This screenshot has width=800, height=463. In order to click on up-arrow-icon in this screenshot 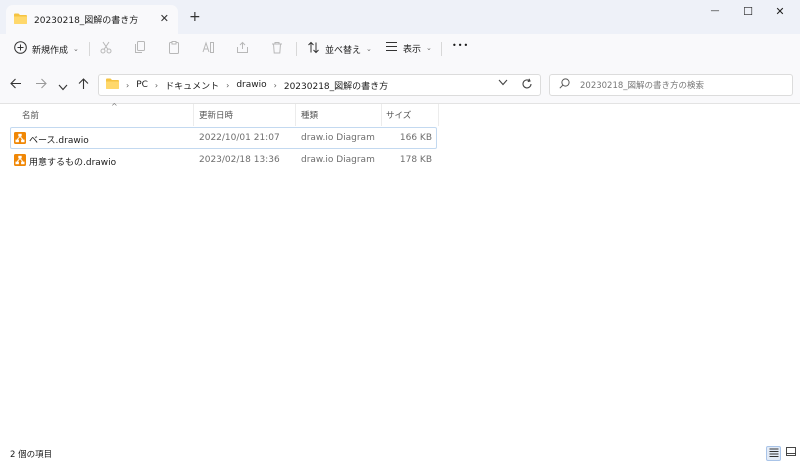, I will do `click(83, 85)`.